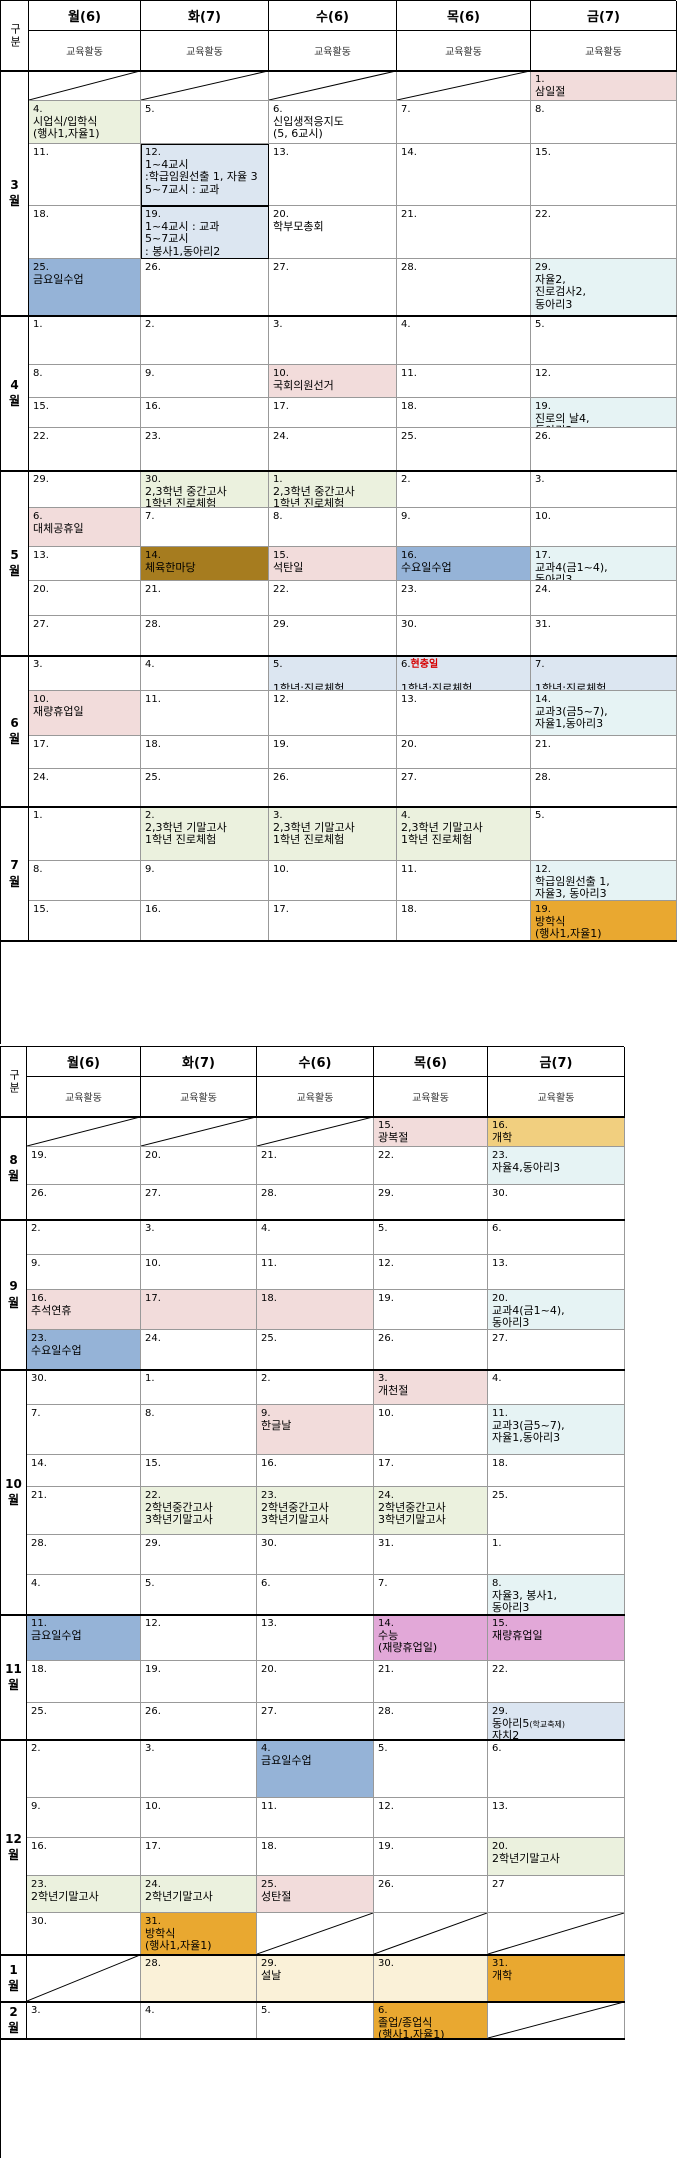 This screenshot has width=688, height=2160. I want to click on calendar-day-cell: 1. 삼일절, so click(604, 86).